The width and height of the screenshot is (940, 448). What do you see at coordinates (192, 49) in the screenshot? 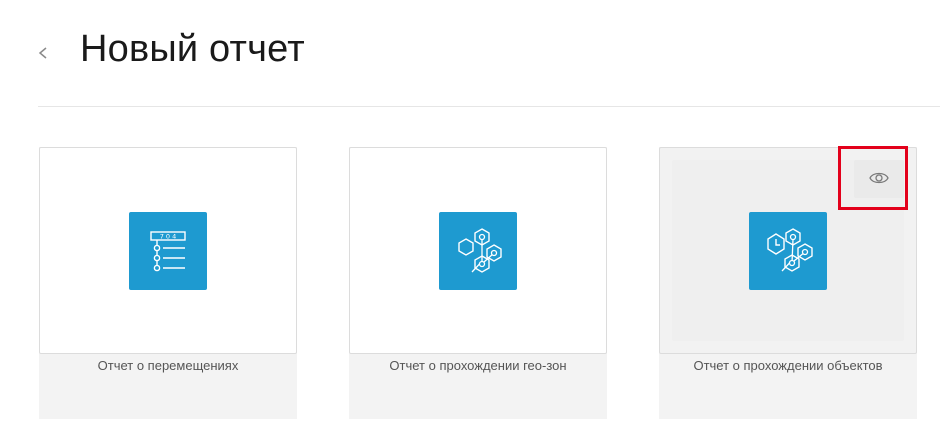
I see `page-title: Новый отчет` at bounding box center [192, 49].